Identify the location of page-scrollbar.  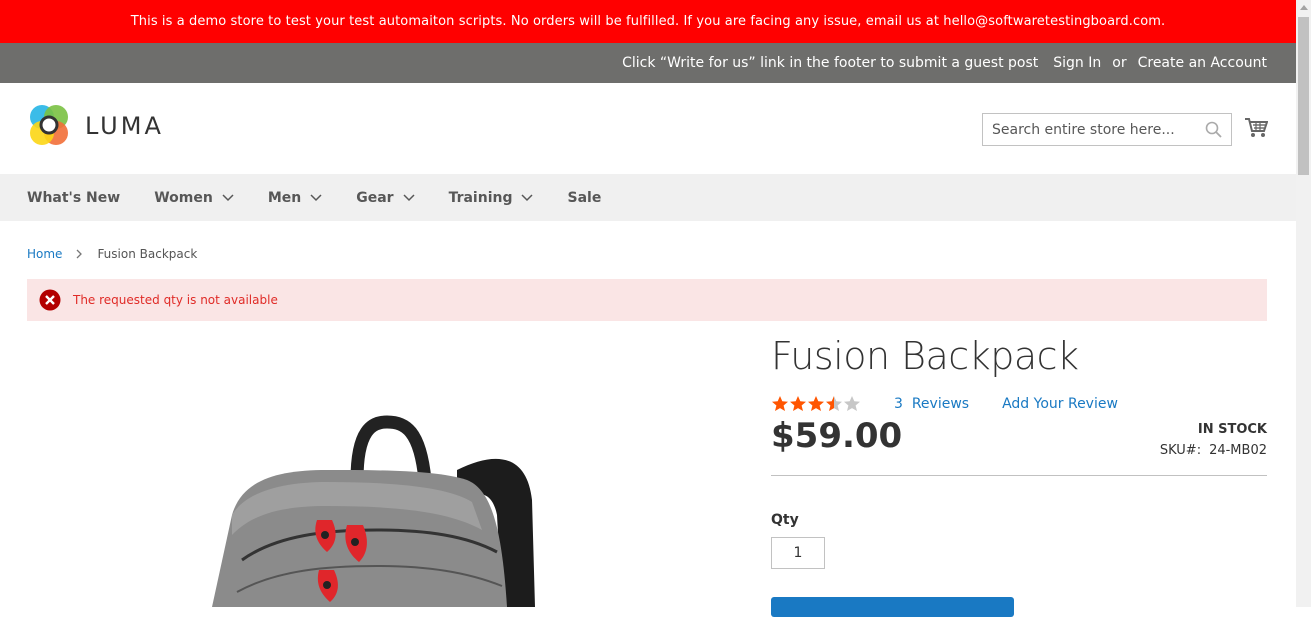
(1303, 303).